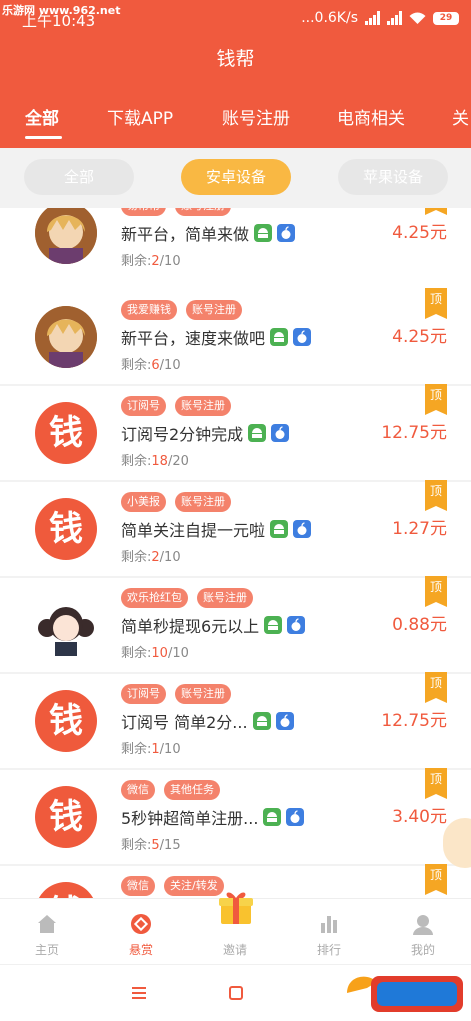 The height and width of the screenshot is (1021, 471). Describe the element at coordinates (42, 116) in the screenshot. I see `tab-all: 全部` at that location.